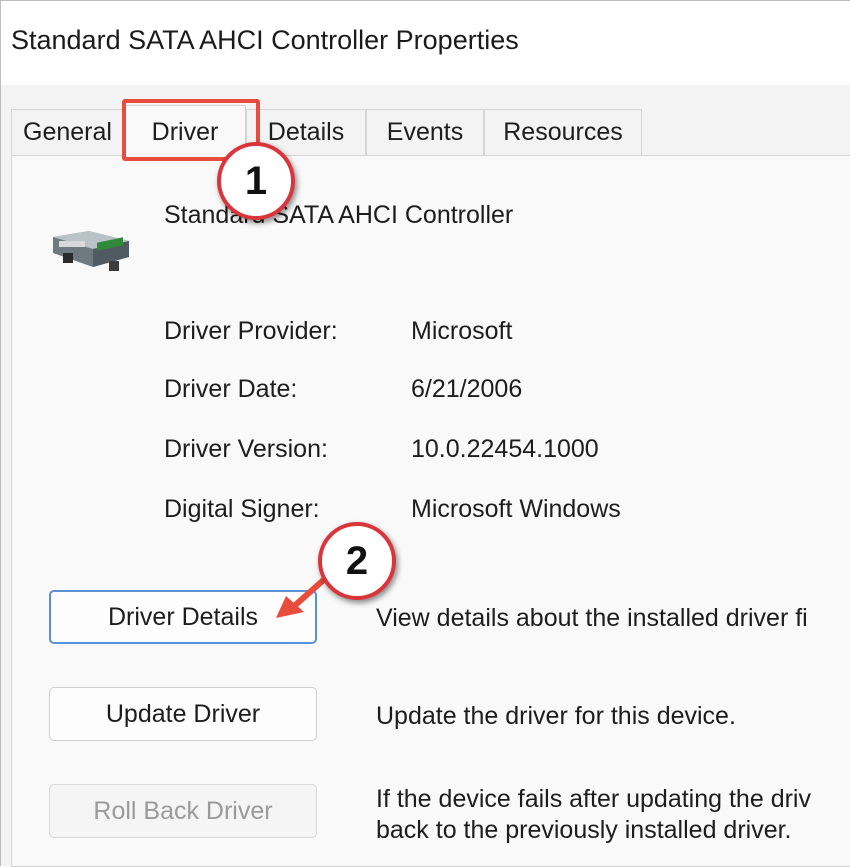  What do you see at coordinates (467, 389) in the screenshot?
I see `driver-date-value: 6/21/2006` at bounding box center [467, 389].